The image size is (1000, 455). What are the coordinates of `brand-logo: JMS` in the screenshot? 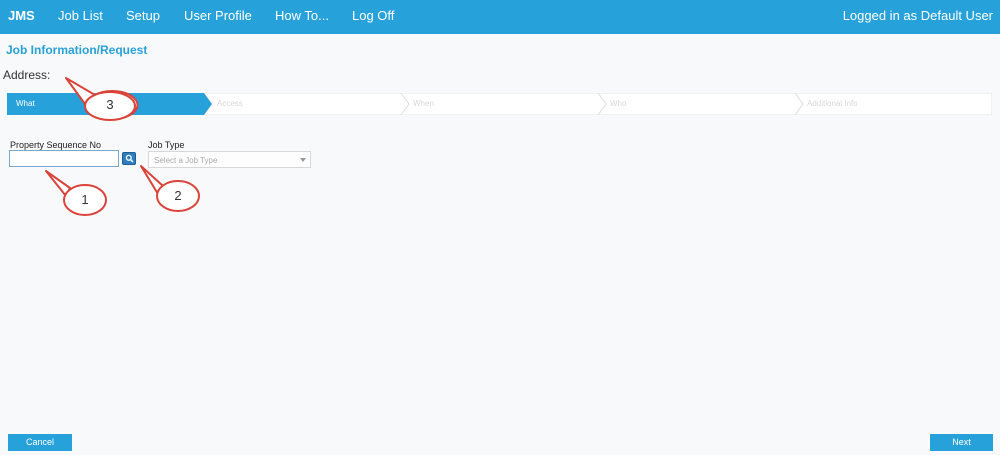 It's located at (21, 15).